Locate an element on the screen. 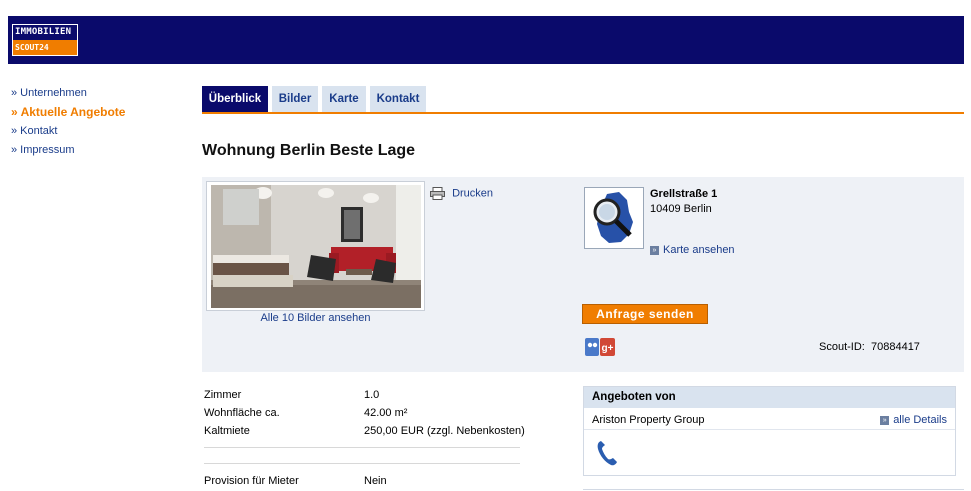 The image size is (971, 491). fact-label-rent: Kaltmiete is located at coordinates (227, 431).